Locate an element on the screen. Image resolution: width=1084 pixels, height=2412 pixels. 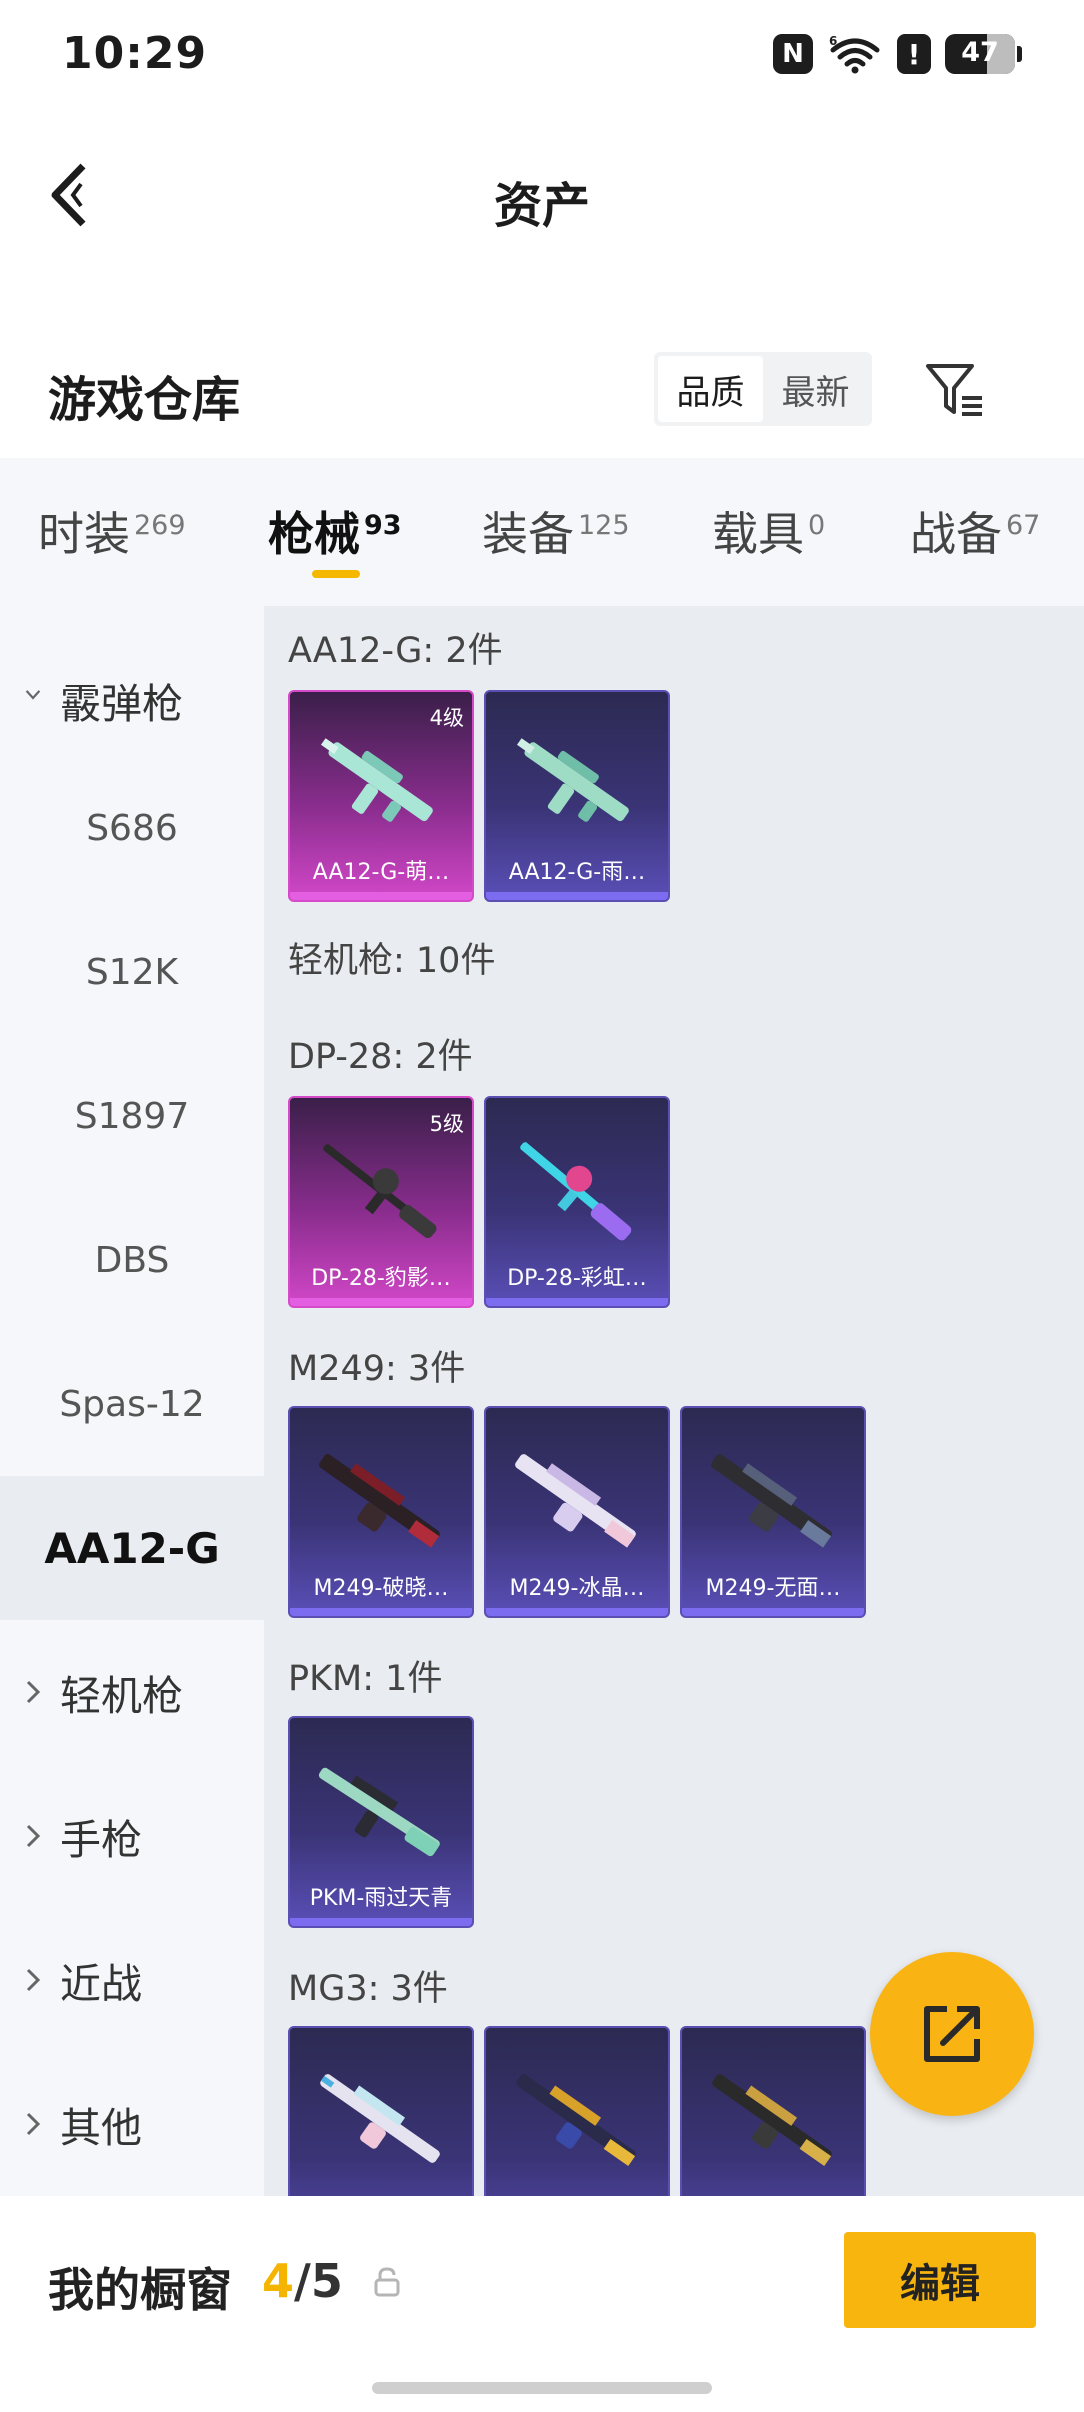
item-card: PKM-雨过天青 is located at coordinates (381, 1822).